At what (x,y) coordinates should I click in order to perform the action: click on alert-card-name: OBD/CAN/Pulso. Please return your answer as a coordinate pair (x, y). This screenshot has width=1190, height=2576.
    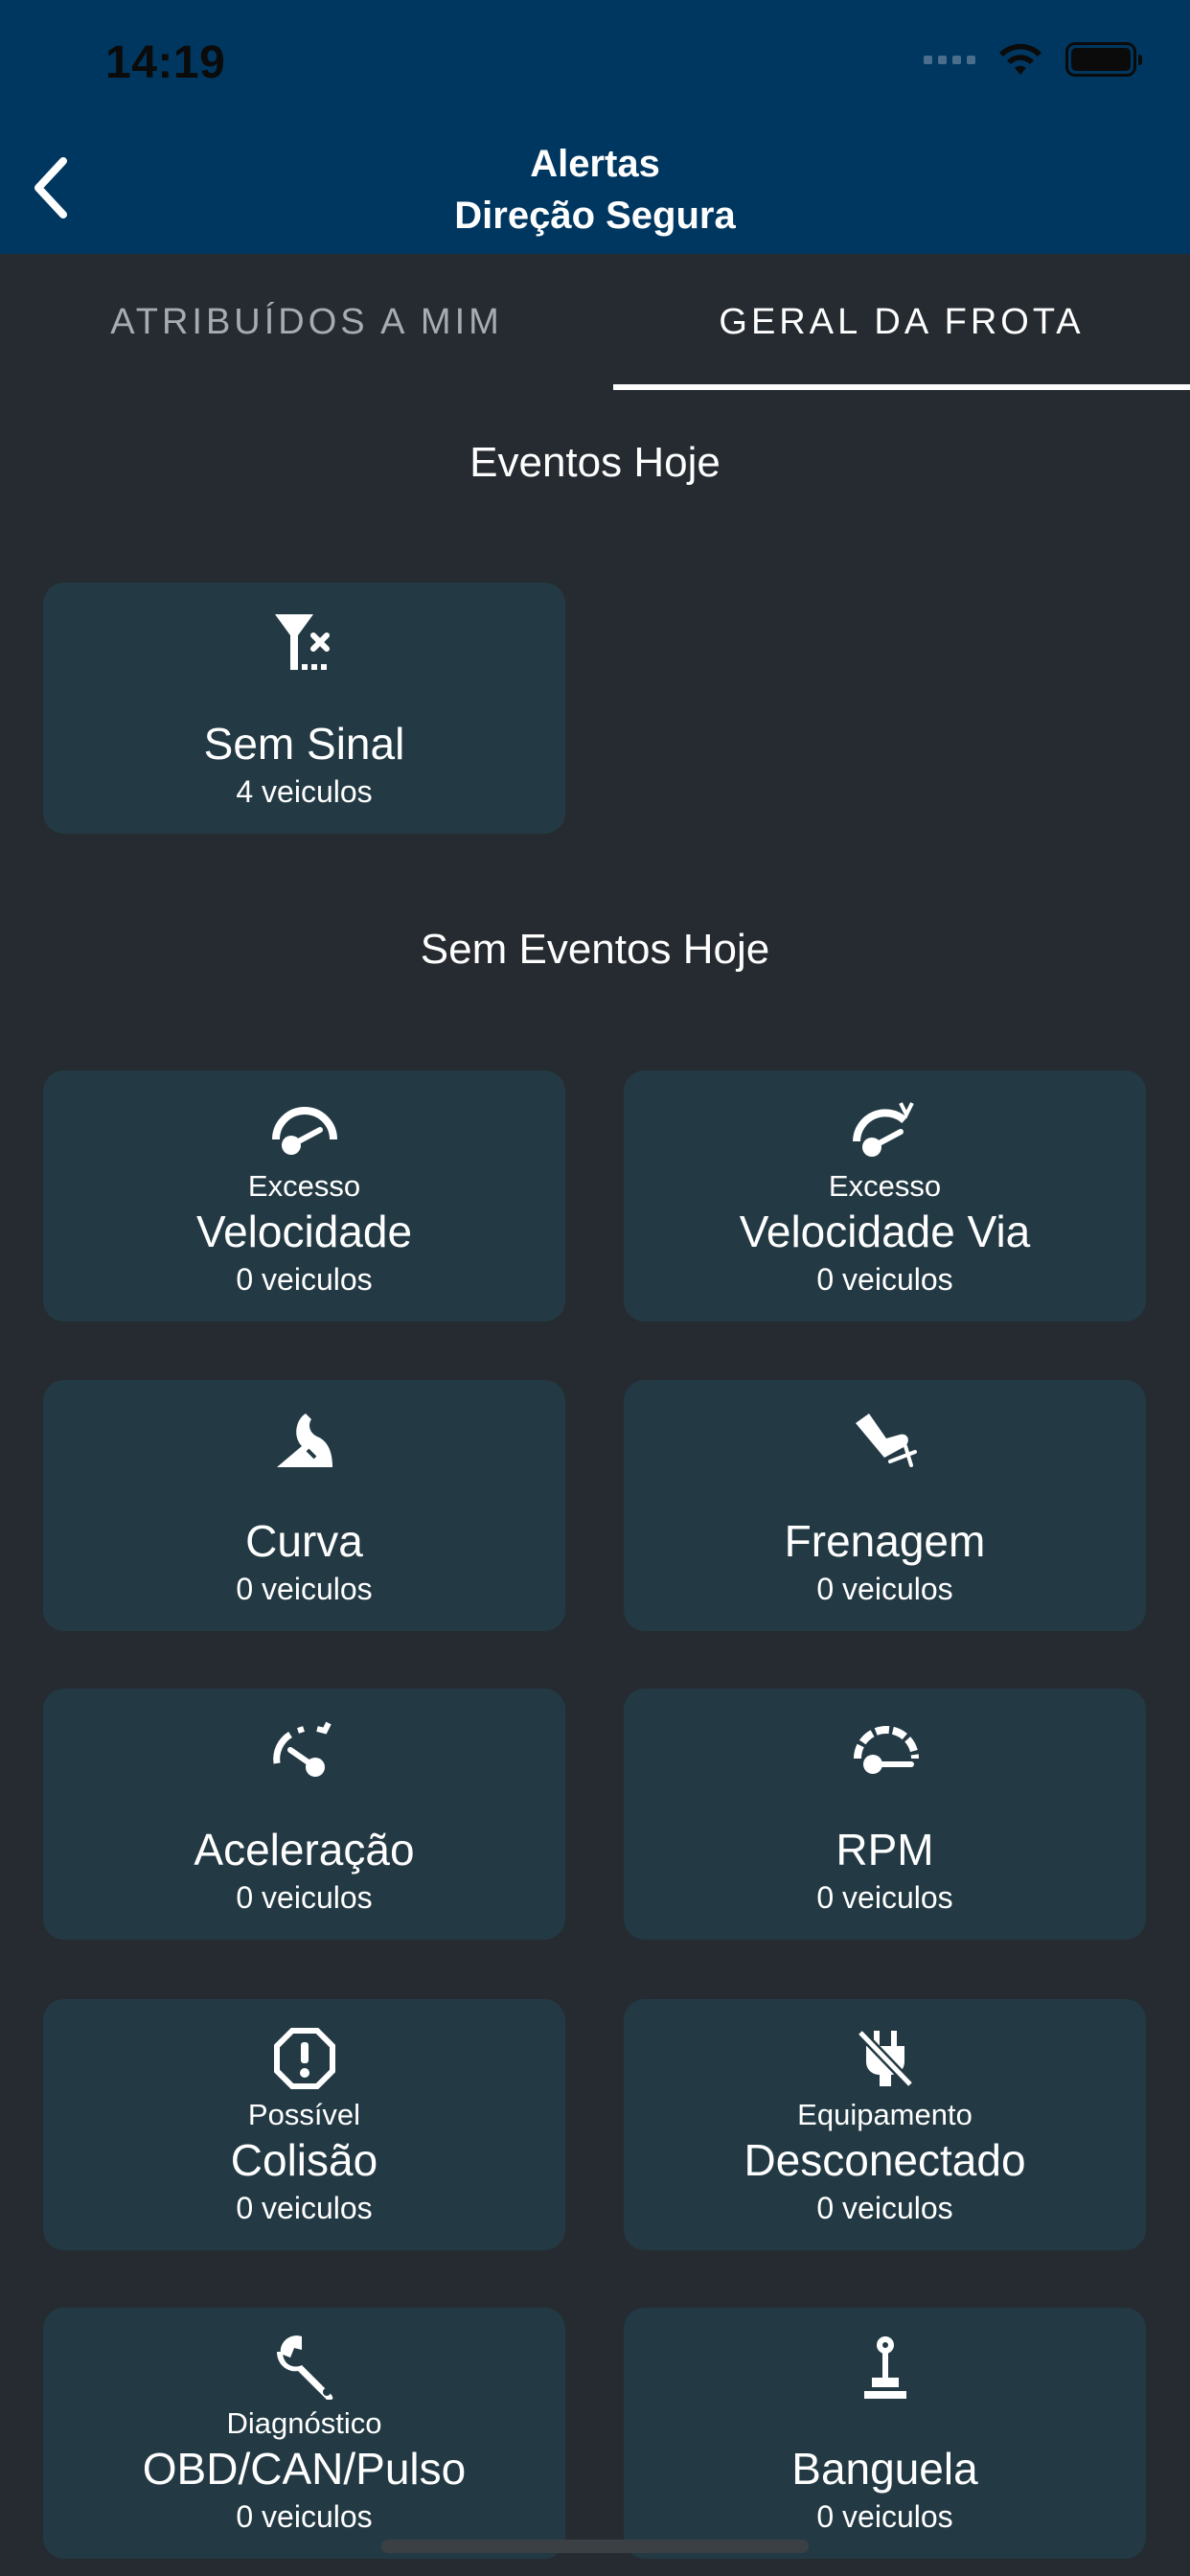
    Looking at the image, I should click on (304, 2469).